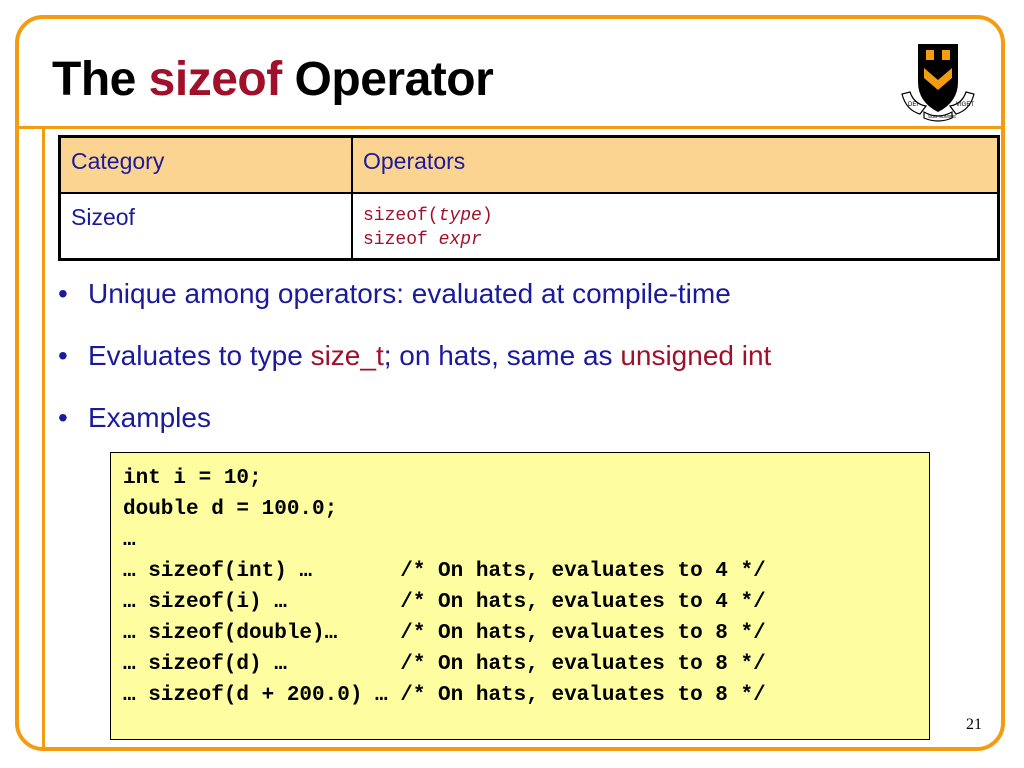 The image size is (1024, 768). Describe the element at coordinates (487, 216) in the screenshot. I see `op1-close: )` at that location.